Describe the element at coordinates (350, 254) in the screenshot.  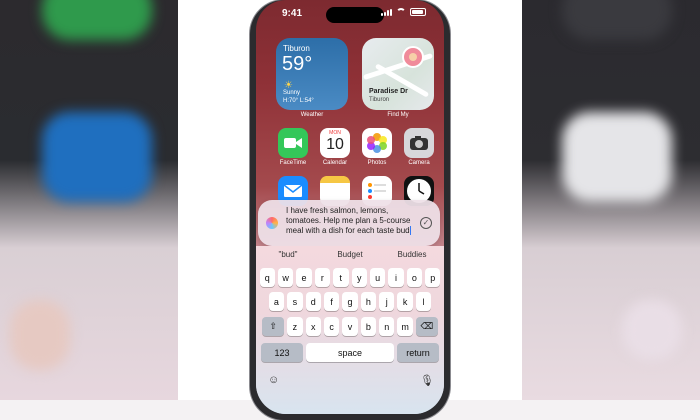
I see `suggestion-1: Budget` at that location.